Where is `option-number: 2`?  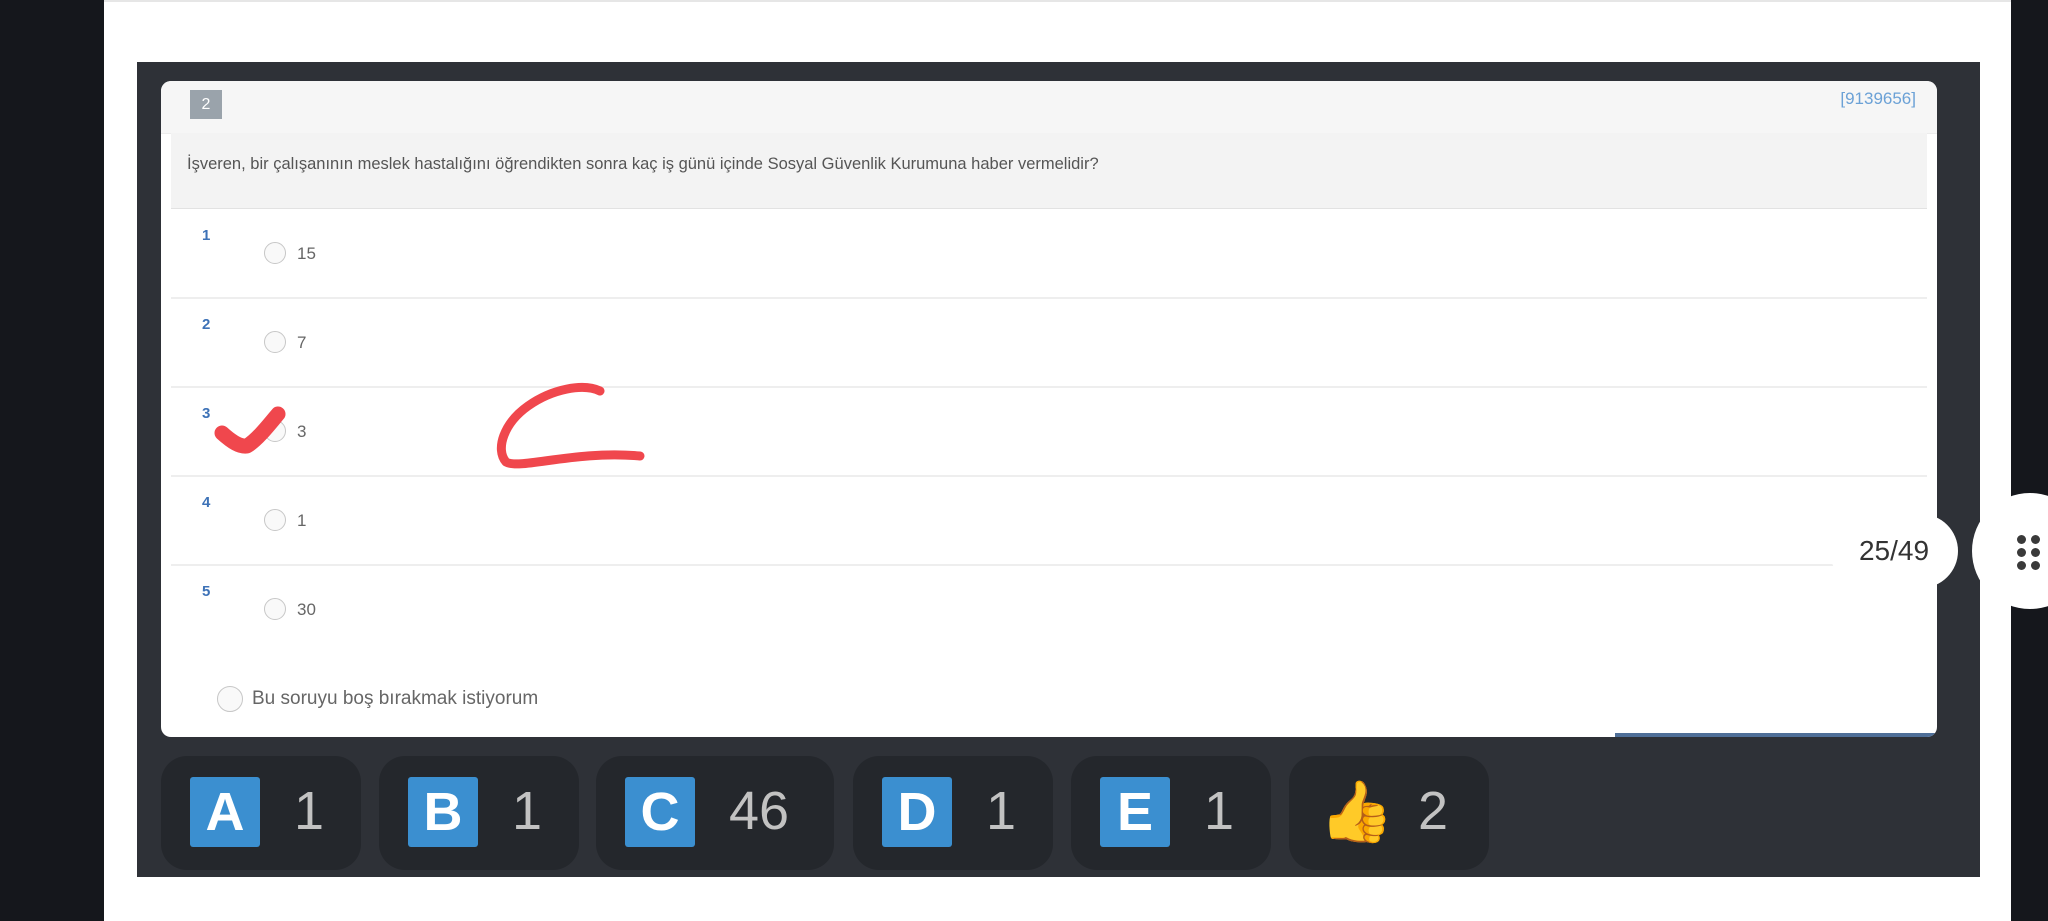
option-number: 2 is located at coordinates (206, 324).